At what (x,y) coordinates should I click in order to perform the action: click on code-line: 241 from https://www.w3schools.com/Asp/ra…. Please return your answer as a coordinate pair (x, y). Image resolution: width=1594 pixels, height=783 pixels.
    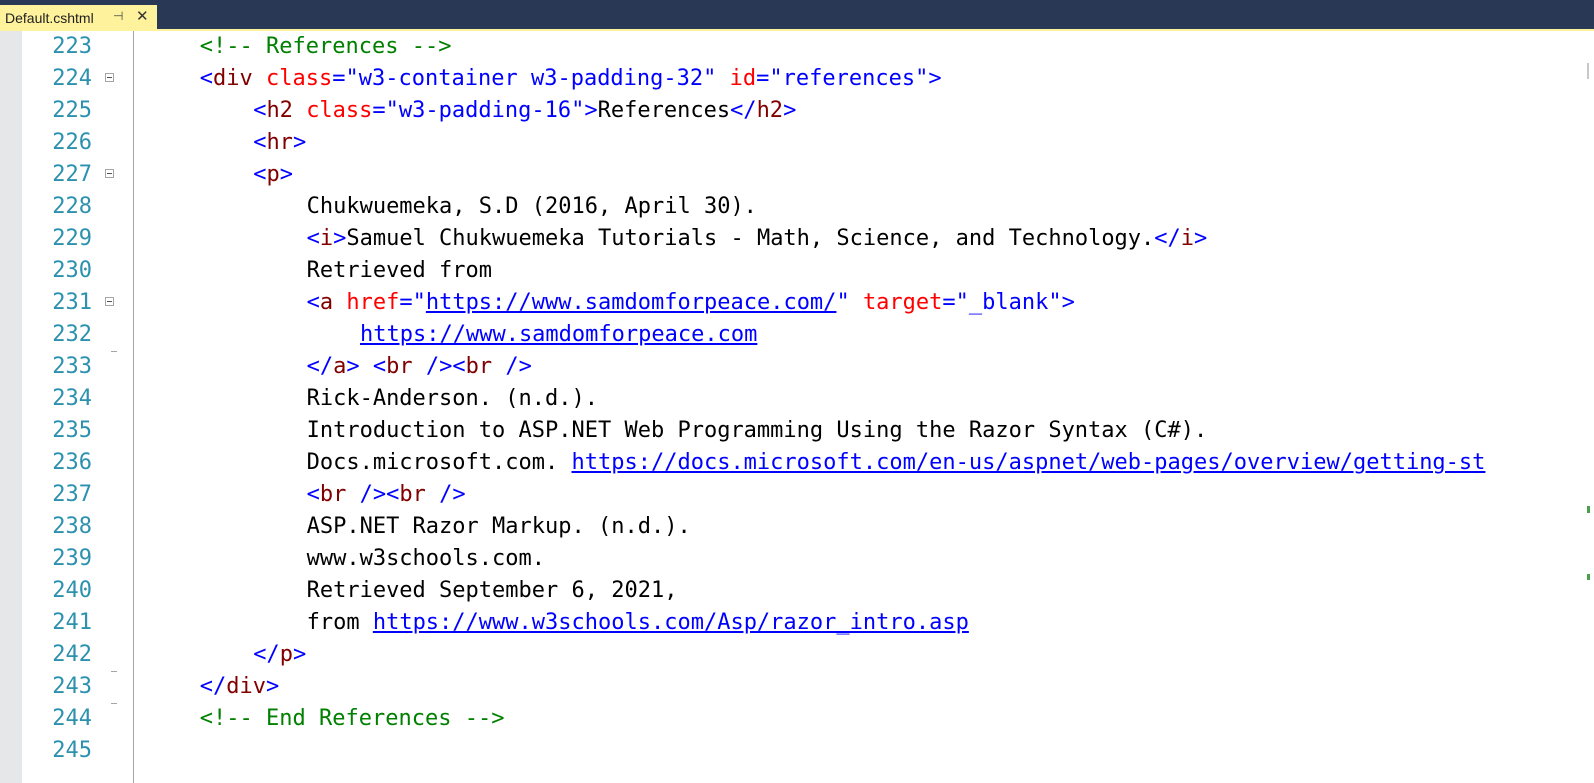
    Looking at the image, I should click on (808, 623).